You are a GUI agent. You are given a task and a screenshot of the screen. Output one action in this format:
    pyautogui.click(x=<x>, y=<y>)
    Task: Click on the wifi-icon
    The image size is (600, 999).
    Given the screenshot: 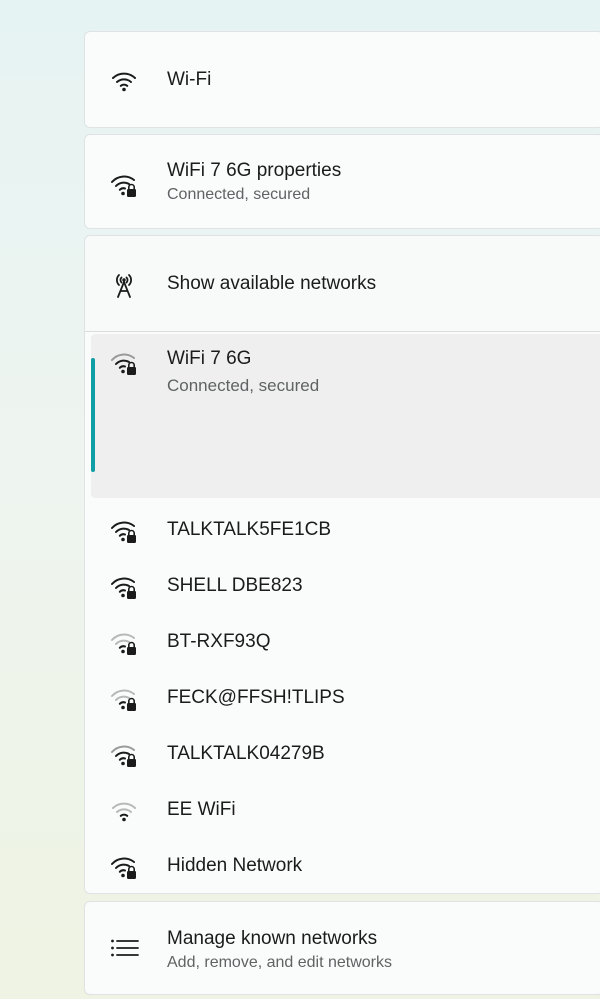 What is the action you would take?
    pyautogui.click(x=124, y=81)
    